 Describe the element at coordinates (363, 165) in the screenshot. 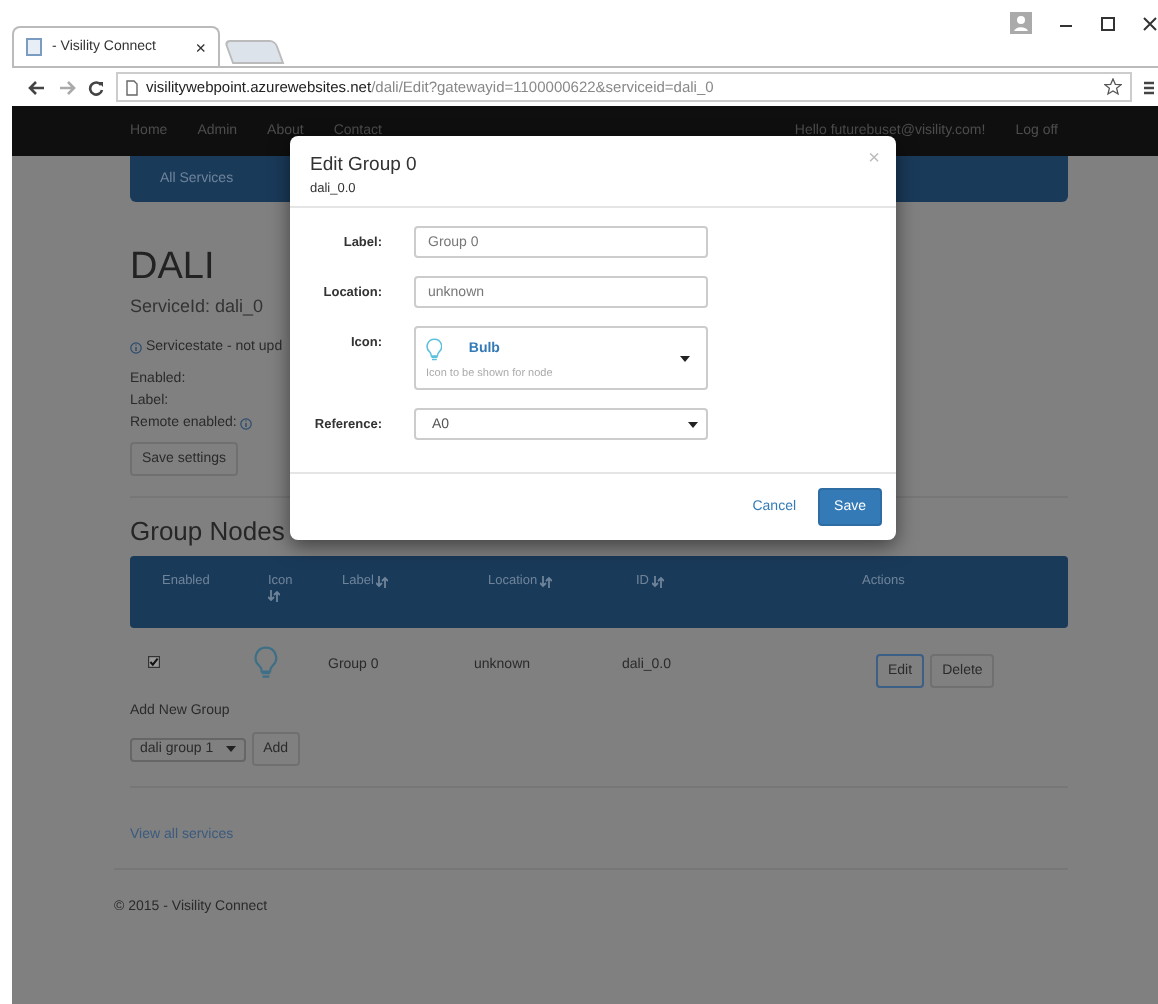

I see `dialog-title: Edit Group 0` at that location.